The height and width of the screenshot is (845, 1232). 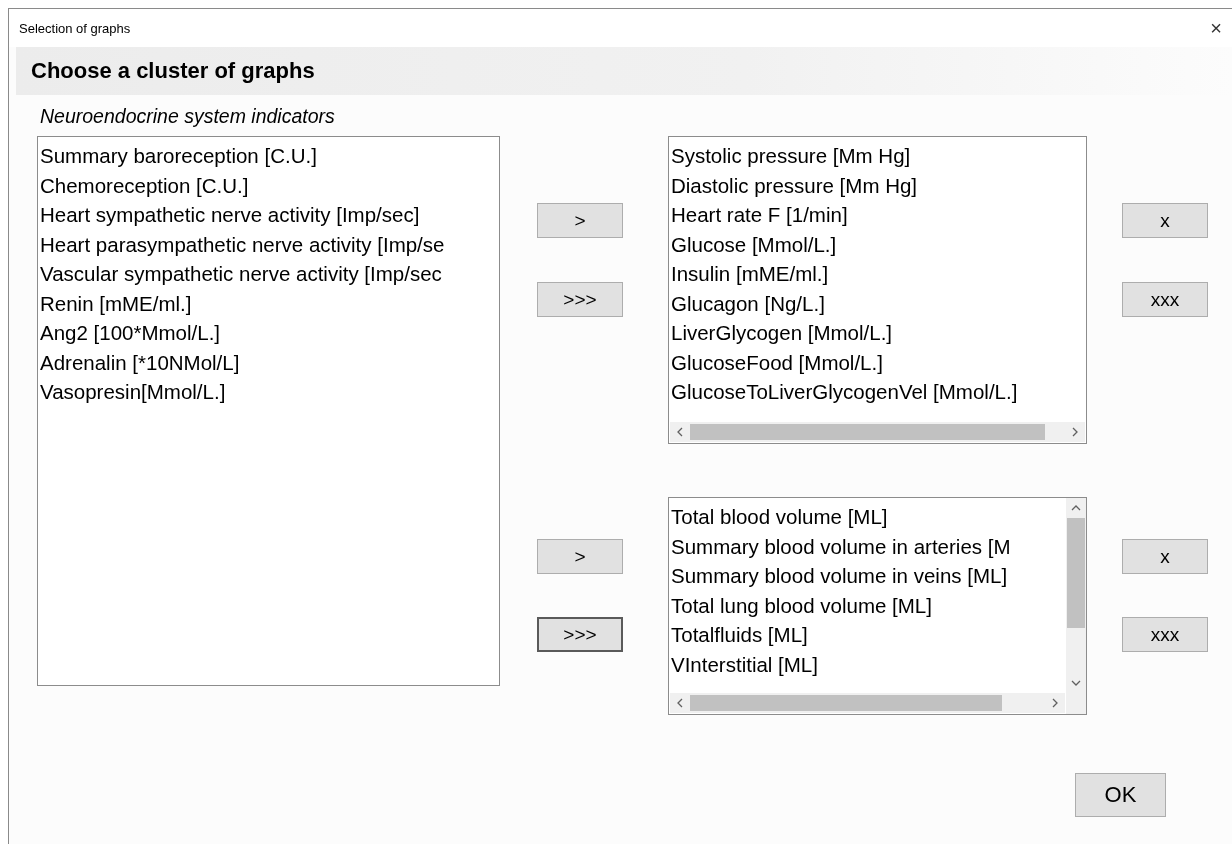 I want to click on chevron-up-icon, so click(x=1076, y=508).